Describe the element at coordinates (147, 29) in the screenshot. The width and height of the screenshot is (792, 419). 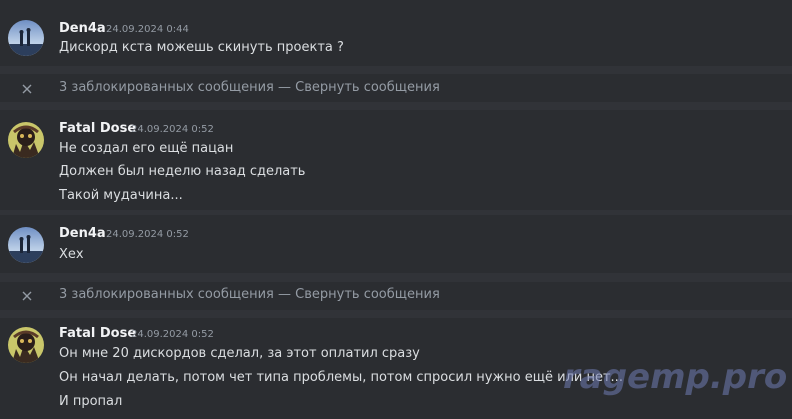
I see `message-timestamp: 24.09.2024 0:44` at that location.